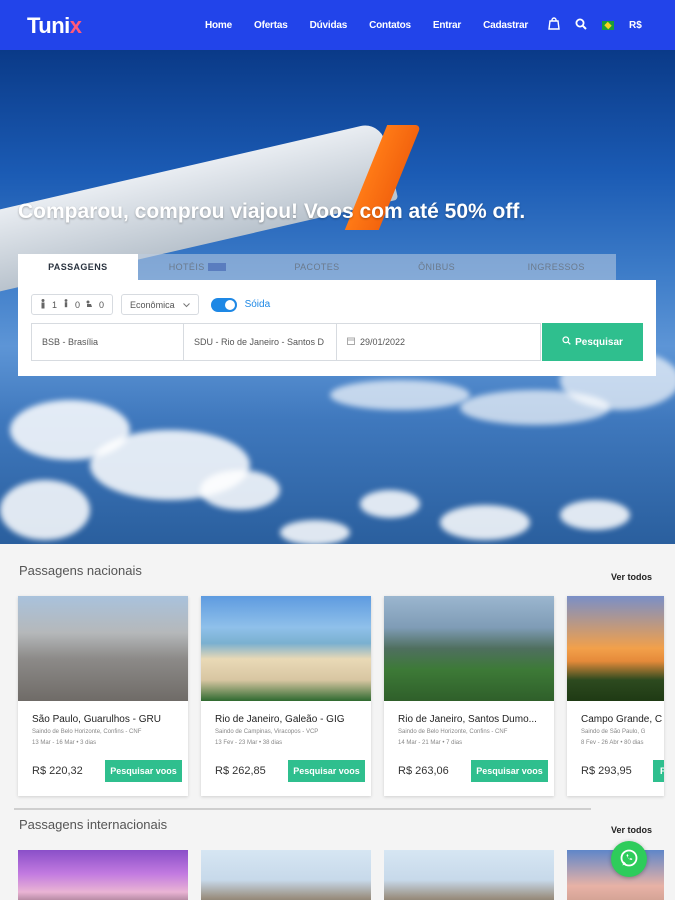 The width and height of the screenshot is (675, 900). Describe the element at coordinates (102, 304) in the screenshot. I see `infants-count: 0` at that location.